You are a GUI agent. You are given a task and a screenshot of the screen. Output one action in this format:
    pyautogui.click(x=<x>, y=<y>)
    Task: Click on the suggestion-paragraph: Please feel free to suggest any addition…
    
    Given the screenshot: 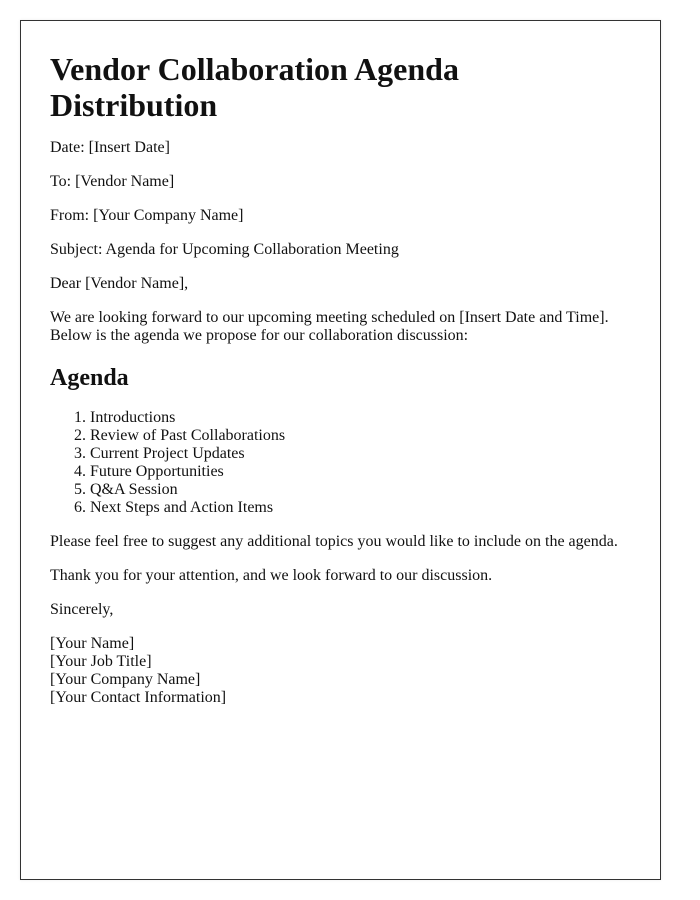 What is the action you would take?
    pyautogui.click(x=334, y=541)
    